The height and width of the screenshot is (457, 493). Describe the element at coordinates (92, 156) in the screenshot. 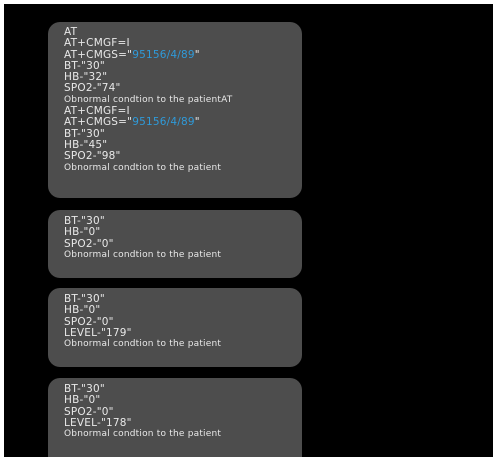

I see `message-line: SPO2-"98"` at that location.